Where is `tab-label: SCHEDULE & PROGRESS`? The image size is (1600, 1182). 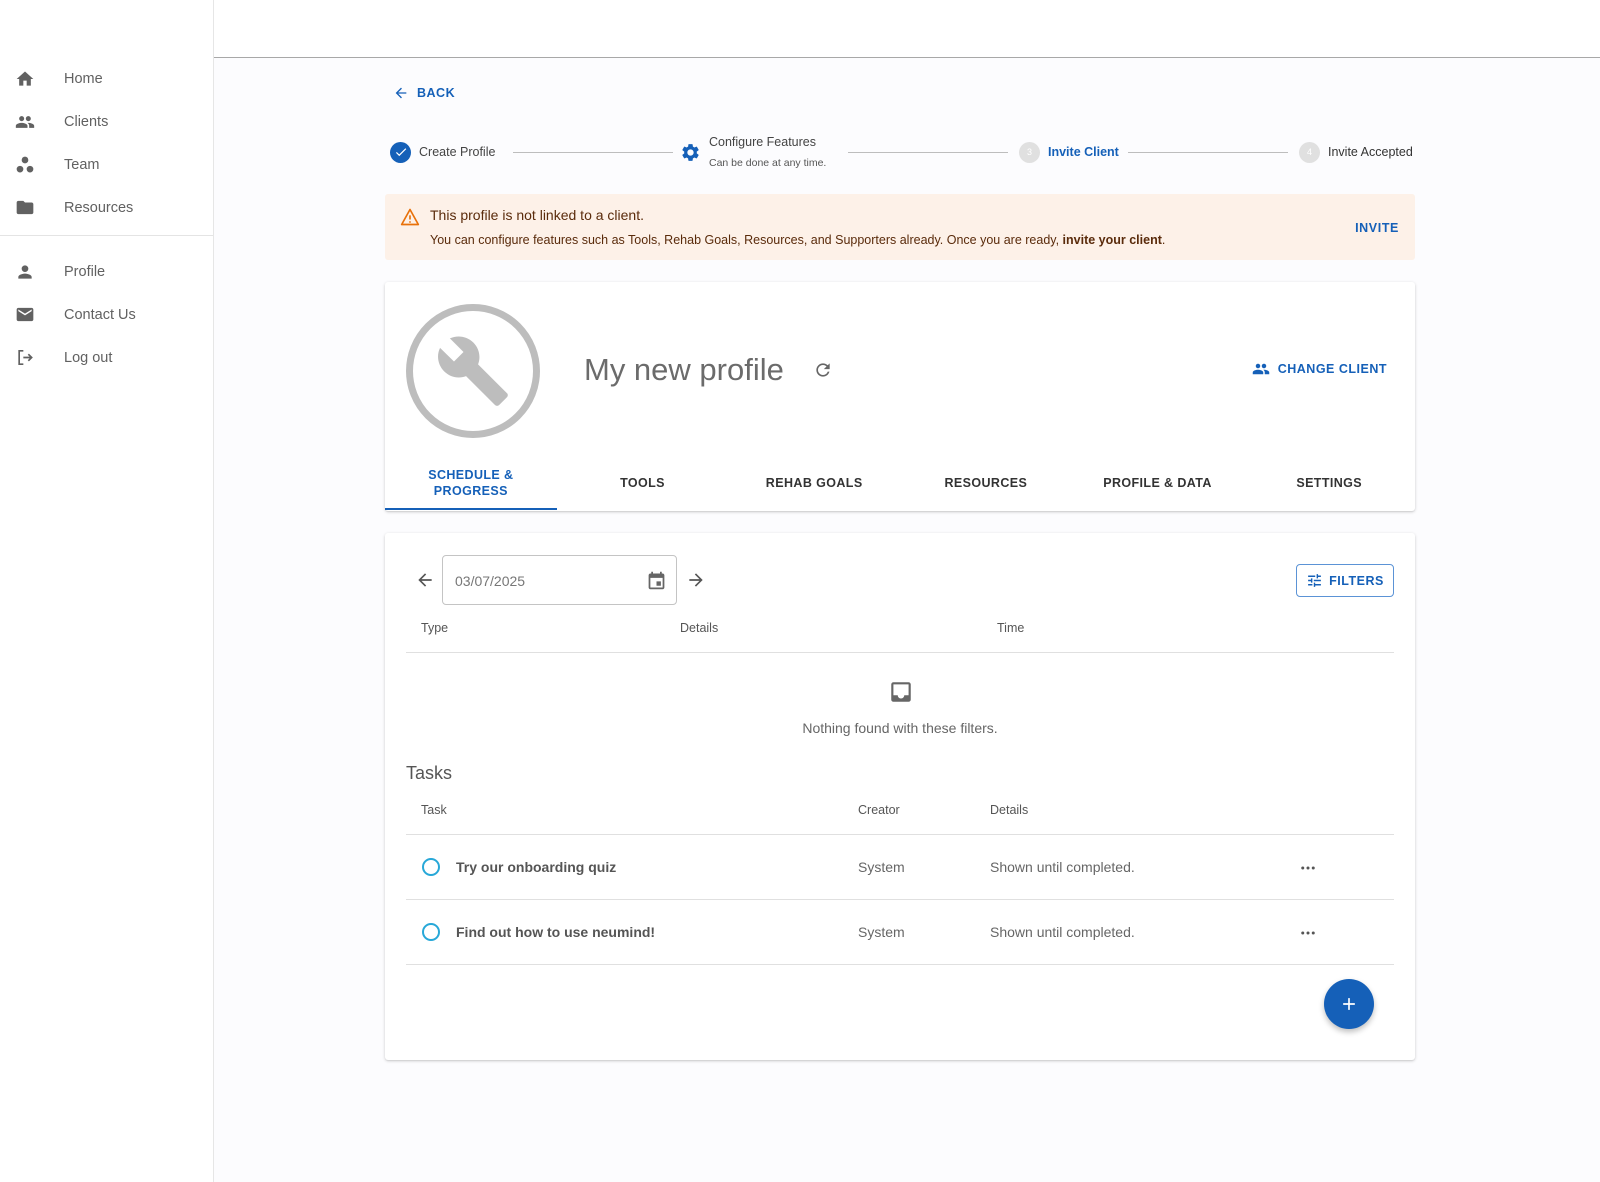
tab-label: SCHEDULE & PROGRESS is located at coordinates (470, 483).